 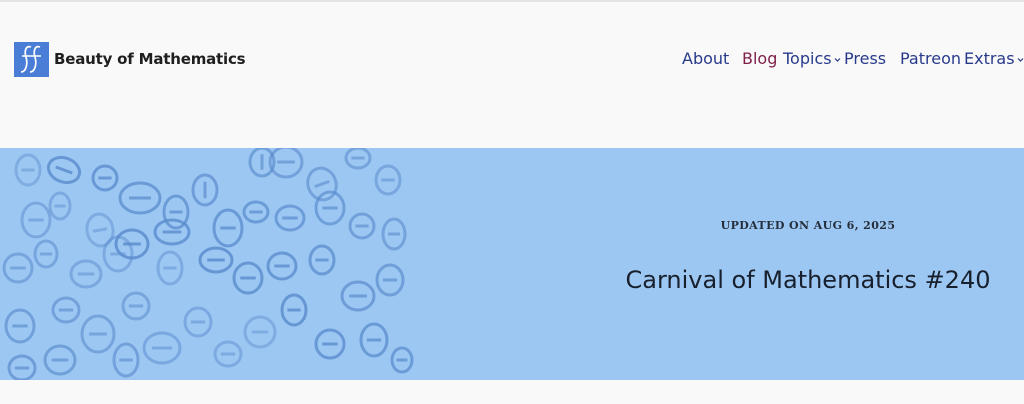 What do you see at coordinates (759, 59) in the screenshot?
I see `nav-blog-link: Blog` at bounding box center [759, 59].